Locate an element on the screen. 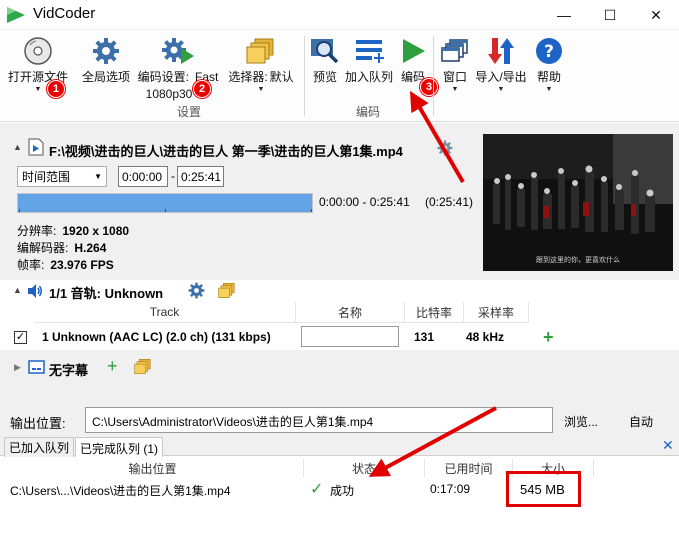 The width and height of the screenshot is (679, 533). gear-play-icon is located at coordinates (178, 51).